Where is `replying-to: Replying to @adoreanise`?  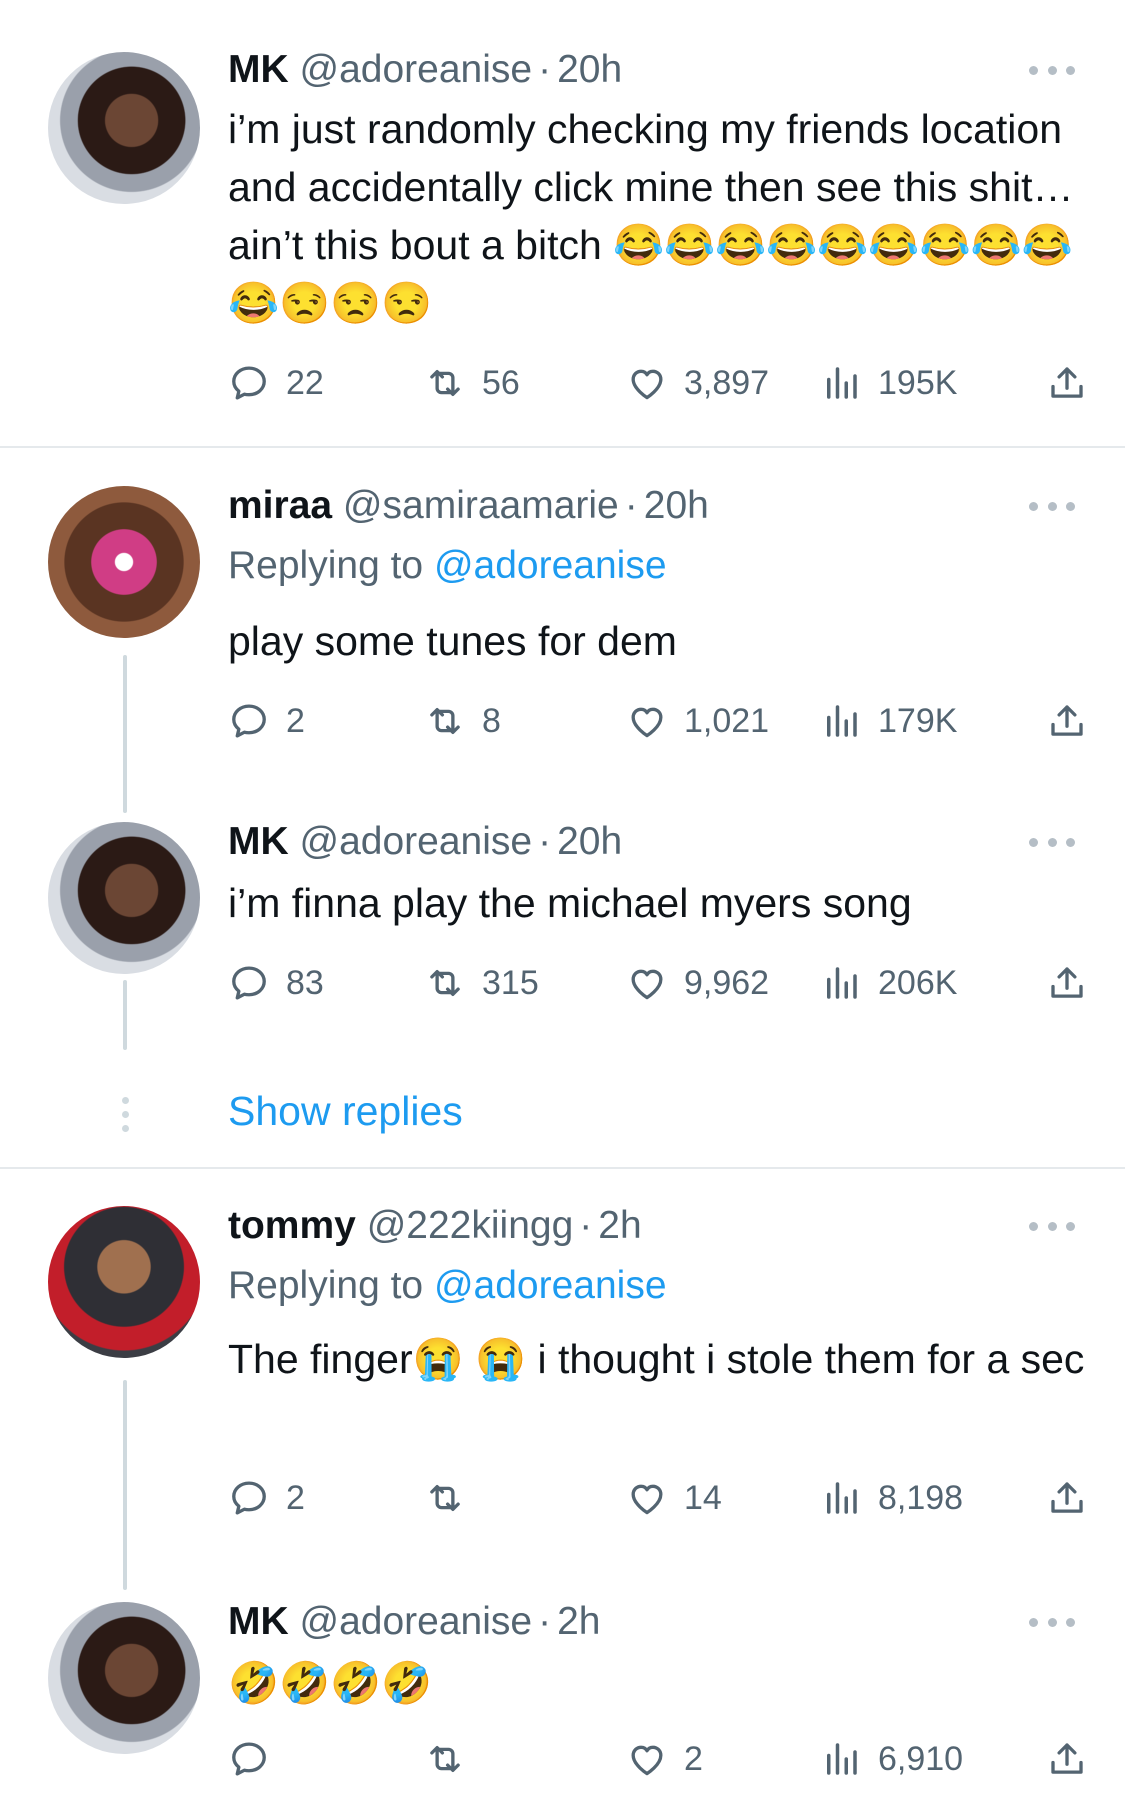 replying-to: Replying to @adoreanise is located at coordinates (447, 565).